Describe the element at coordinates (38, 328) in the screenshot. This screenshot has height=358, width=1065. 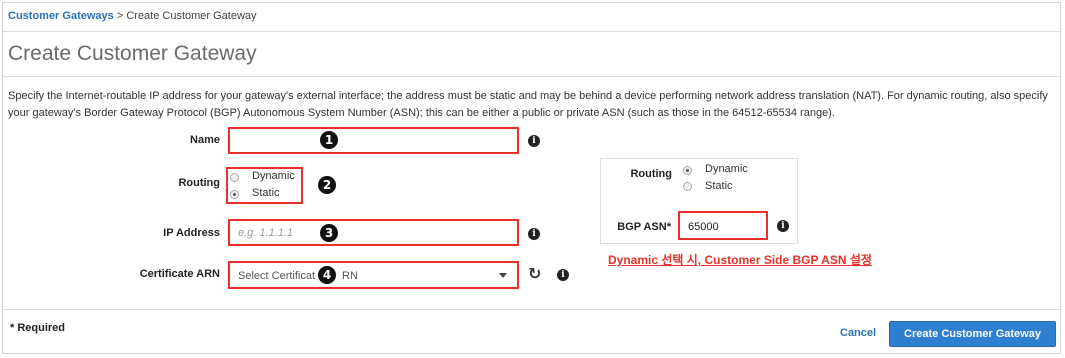
I see `required-note: * Required` at that location.